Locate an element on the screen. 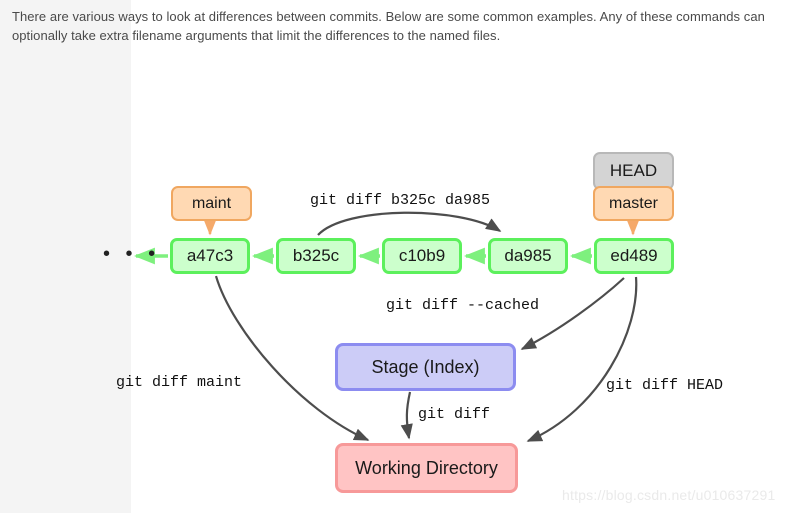 The image size is (805, 513). commit-label: ed489 is located at coordinates (634, 255).